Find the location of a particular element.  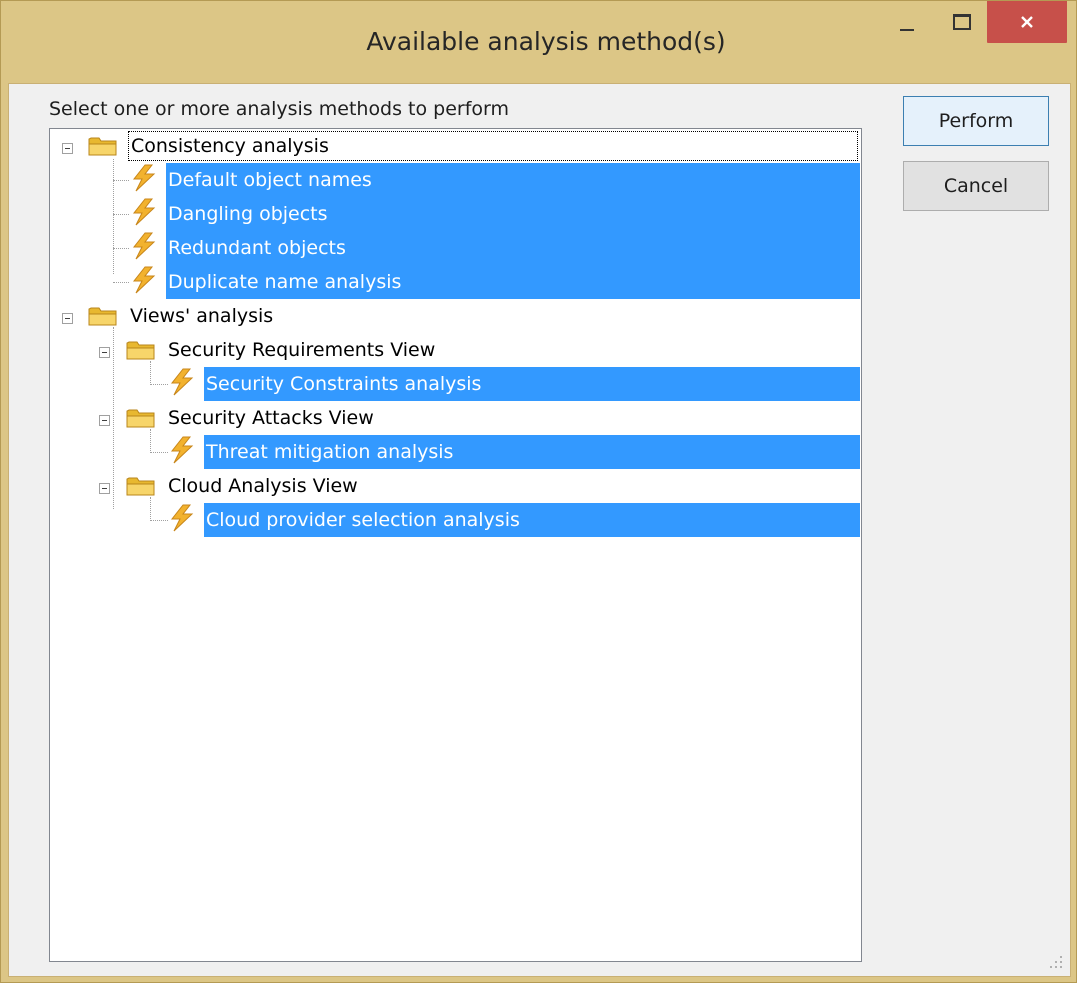

tree-node-cloud-analysis-view: Cloud Analysis View is located at coordinates (262, 486).